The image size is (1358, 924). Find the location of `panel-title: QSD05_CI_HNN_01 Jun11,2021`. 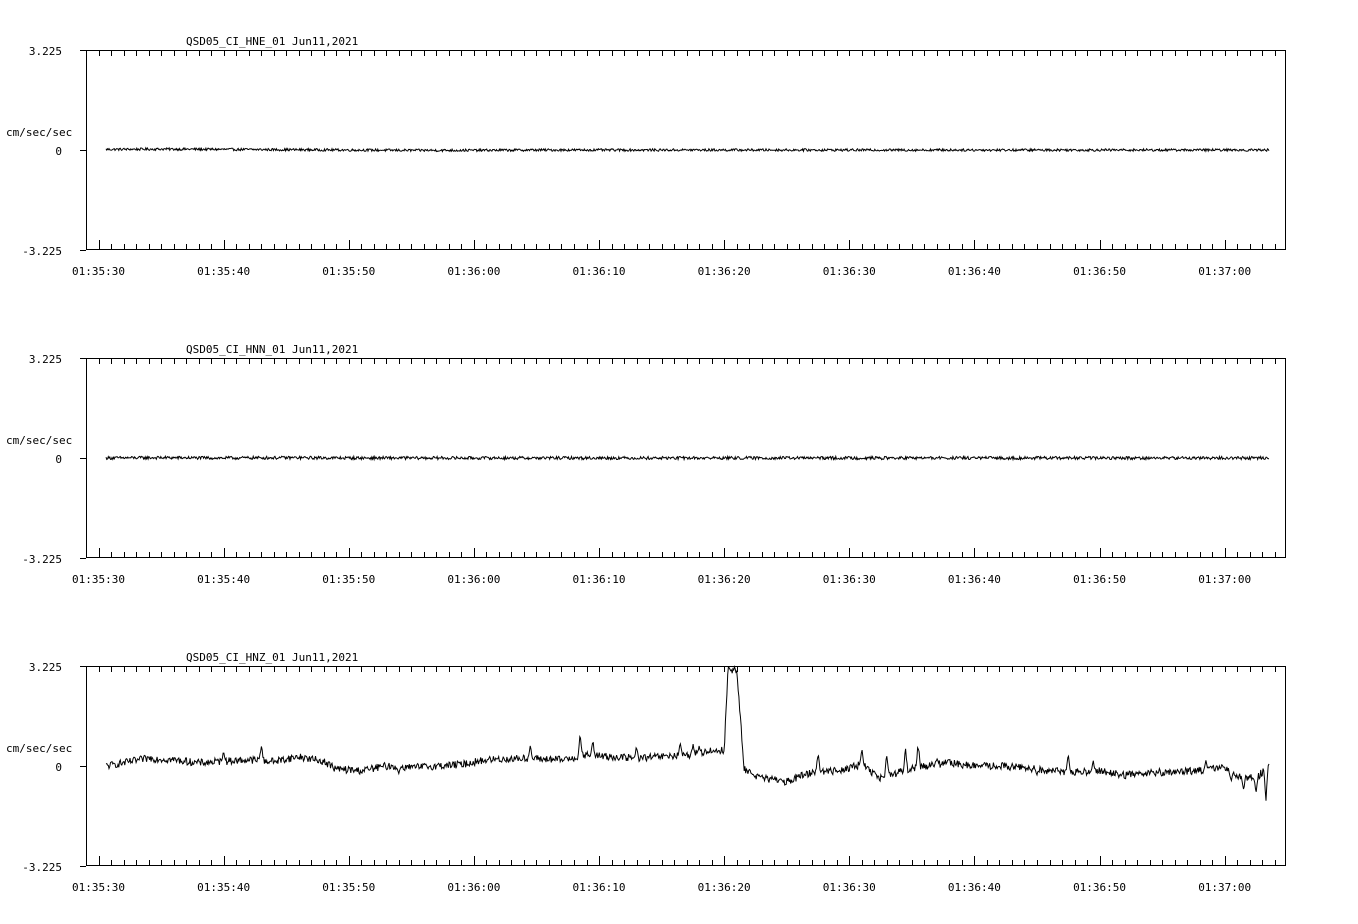

panel-title: QSD05_CI_HNN_01 Jun11,2021 is located at coordinates (272, 349).